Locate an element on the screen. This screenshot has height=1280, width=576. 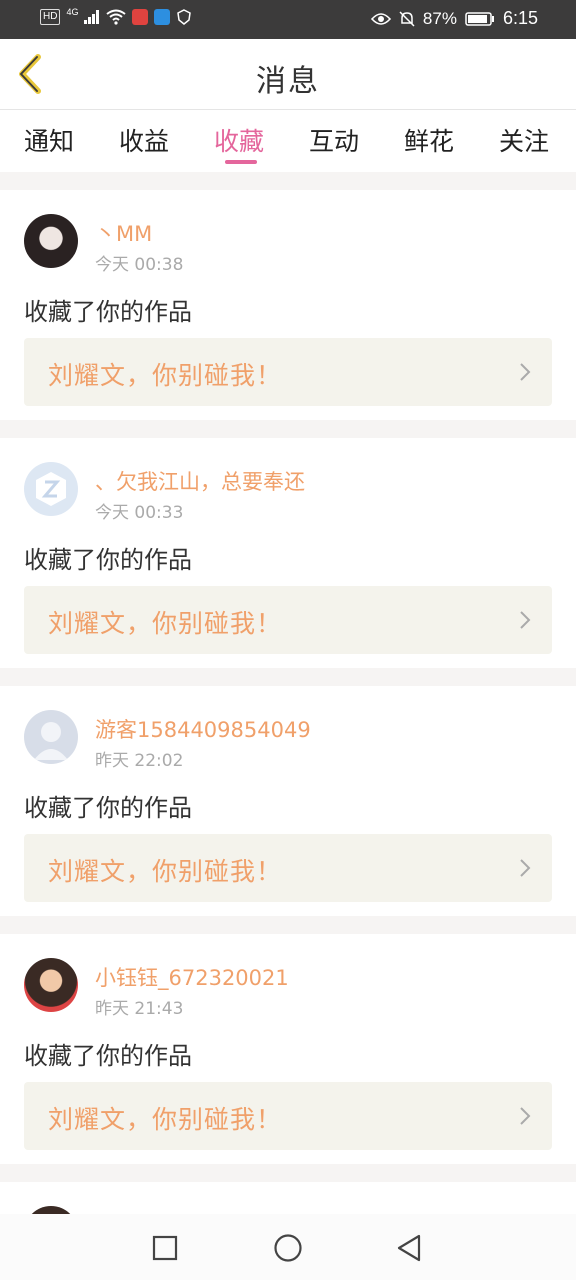
battery-percent: 87% is located at coordinates (439, 18).